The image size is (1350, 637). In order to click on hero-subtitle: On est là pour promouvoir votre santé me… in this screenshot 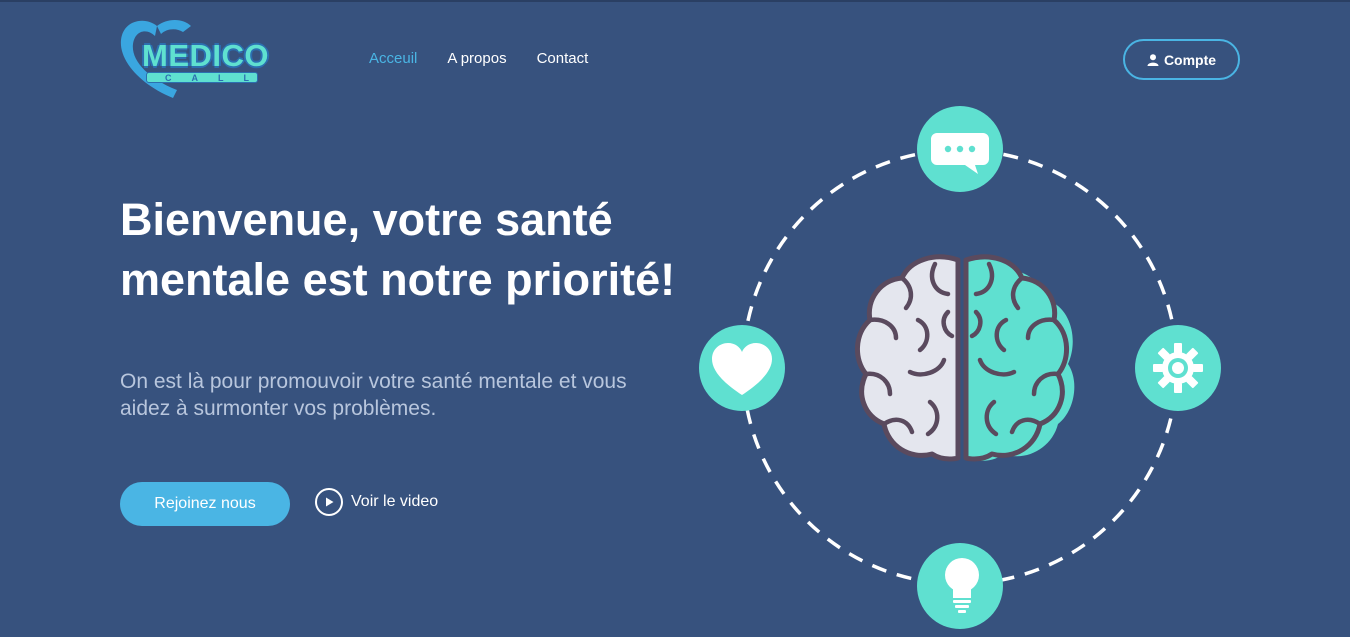, I will do `click(373, 395)`.